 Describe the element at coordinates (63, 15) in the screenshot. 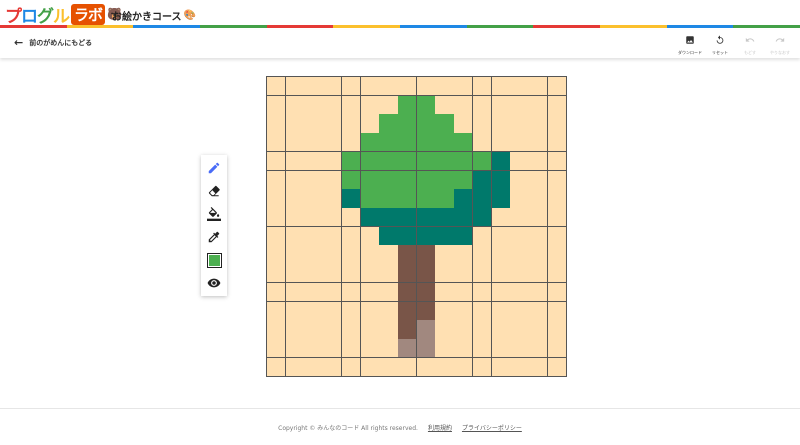

I see `proguru-labo-logo: プ ロ グ ル ラボ 🐻` at that location.